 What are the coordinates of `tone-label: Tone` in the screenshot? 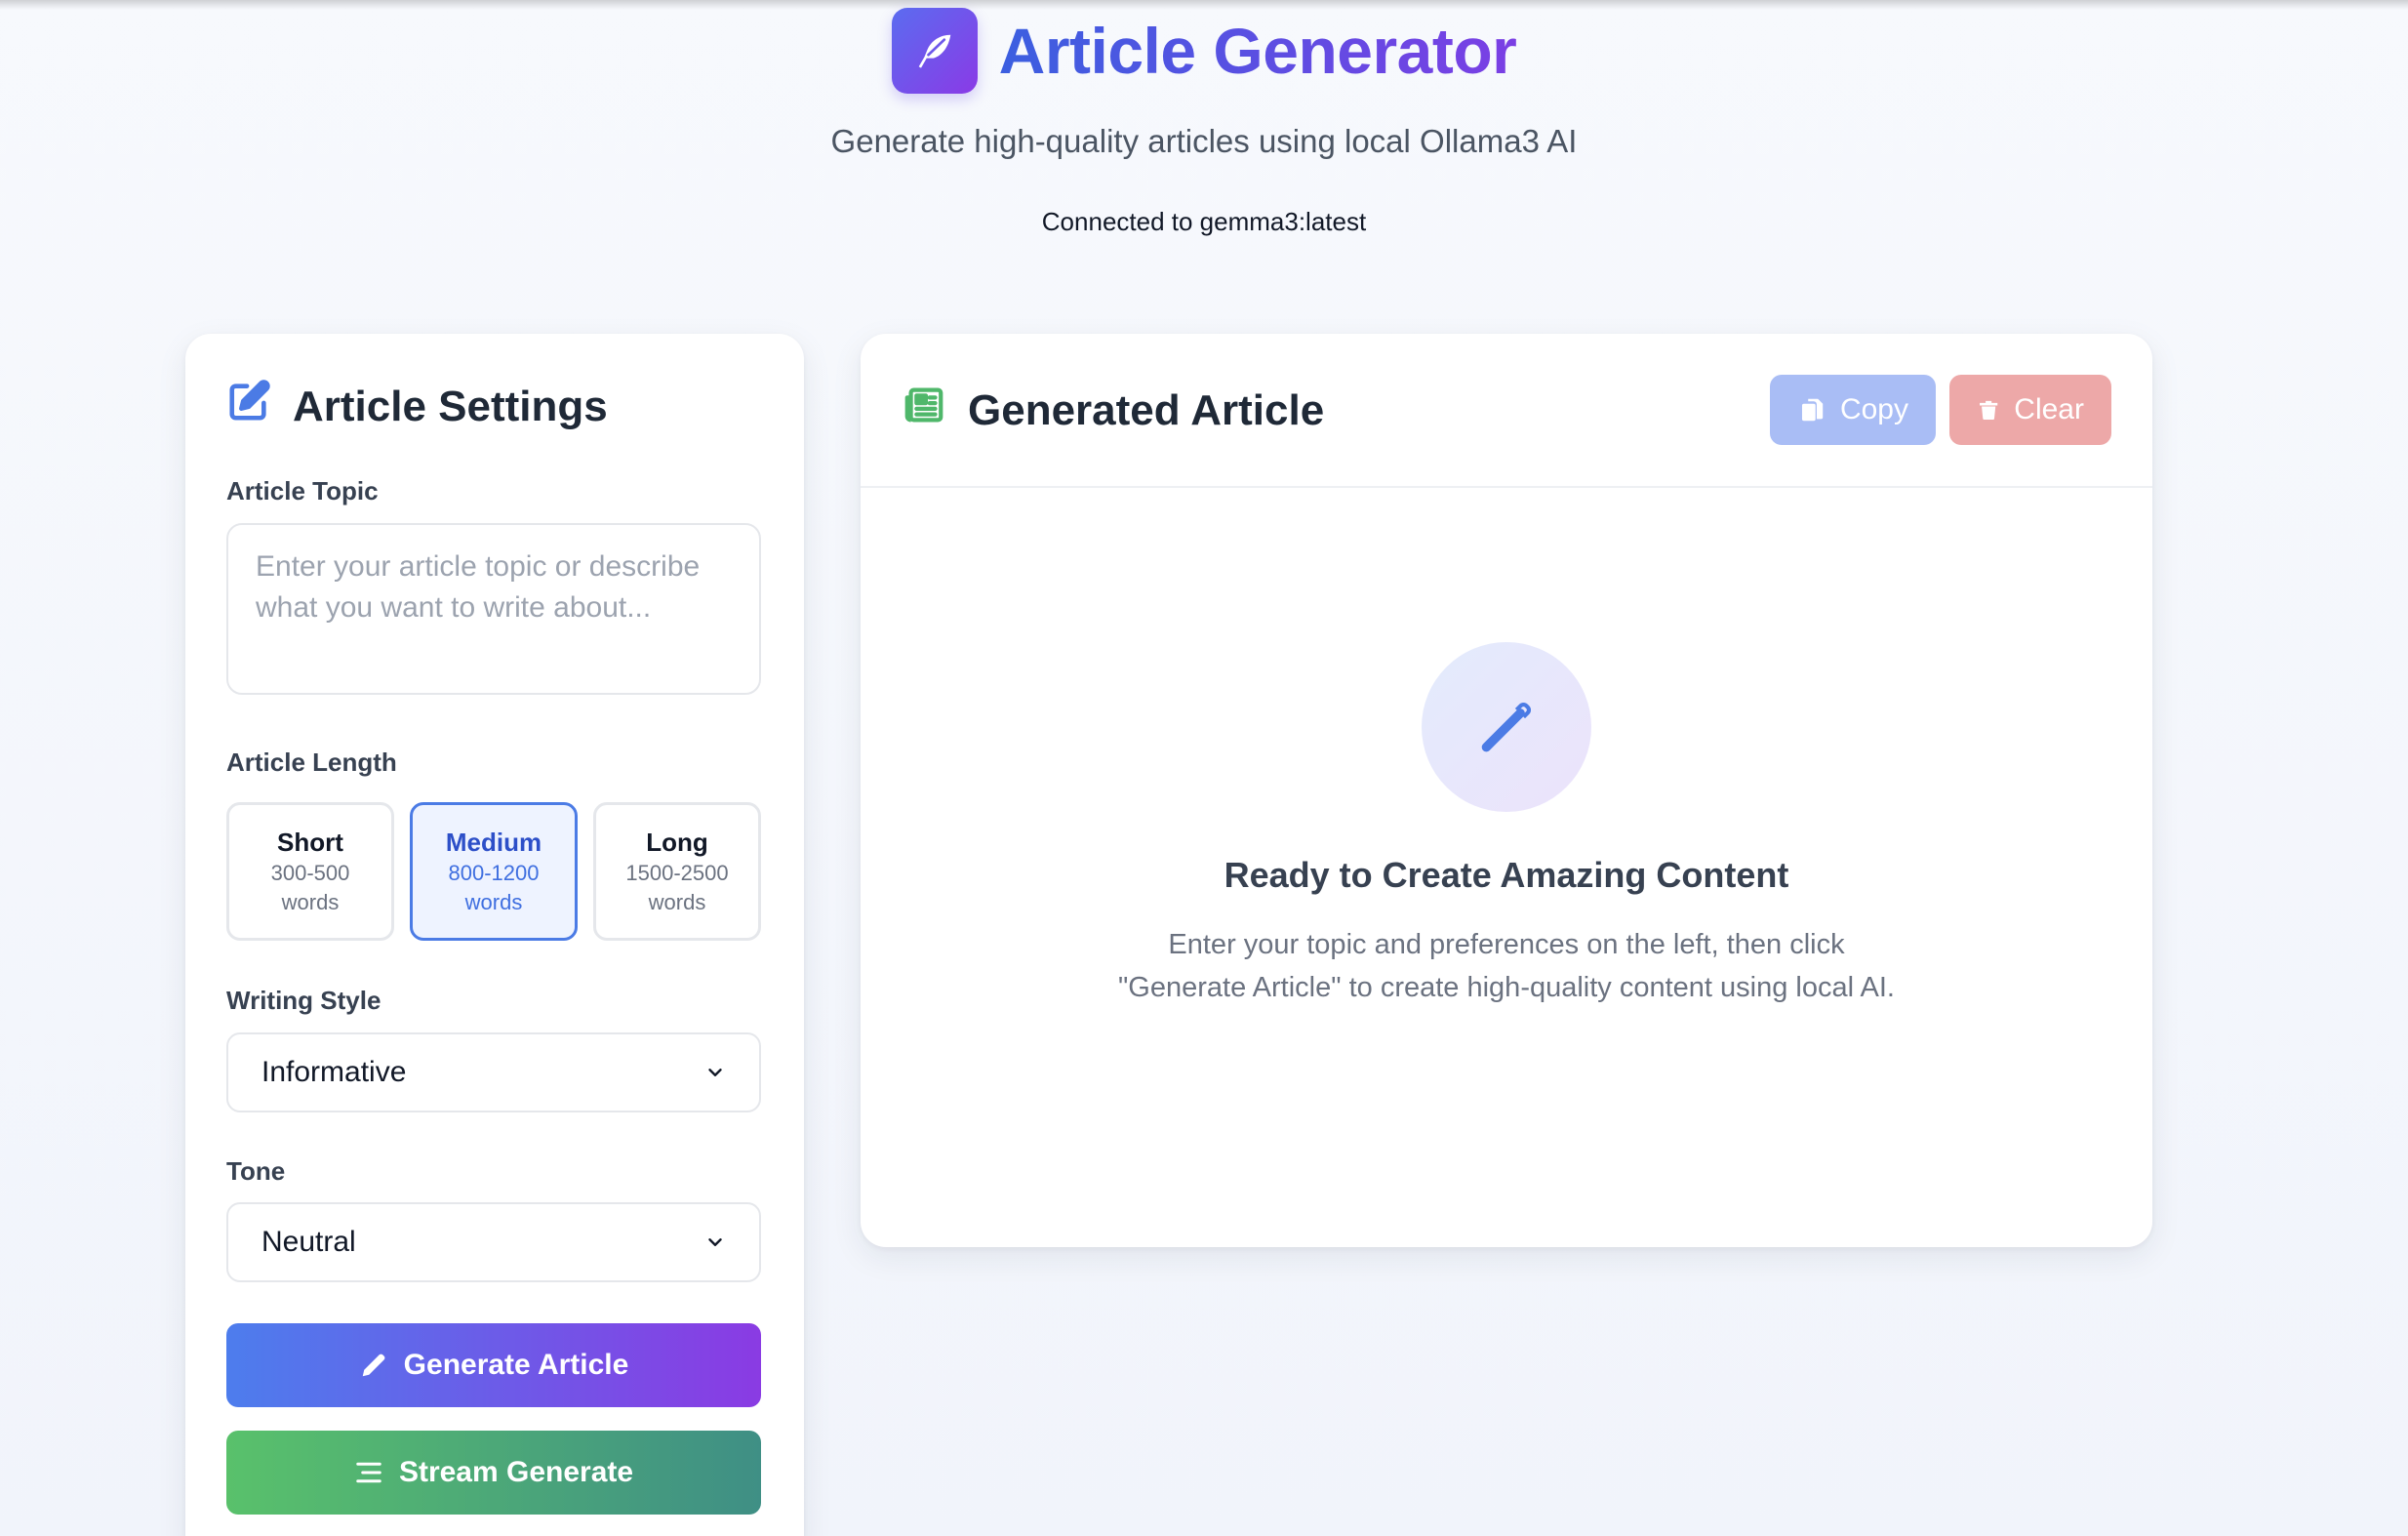 It's located at (256, 1171).